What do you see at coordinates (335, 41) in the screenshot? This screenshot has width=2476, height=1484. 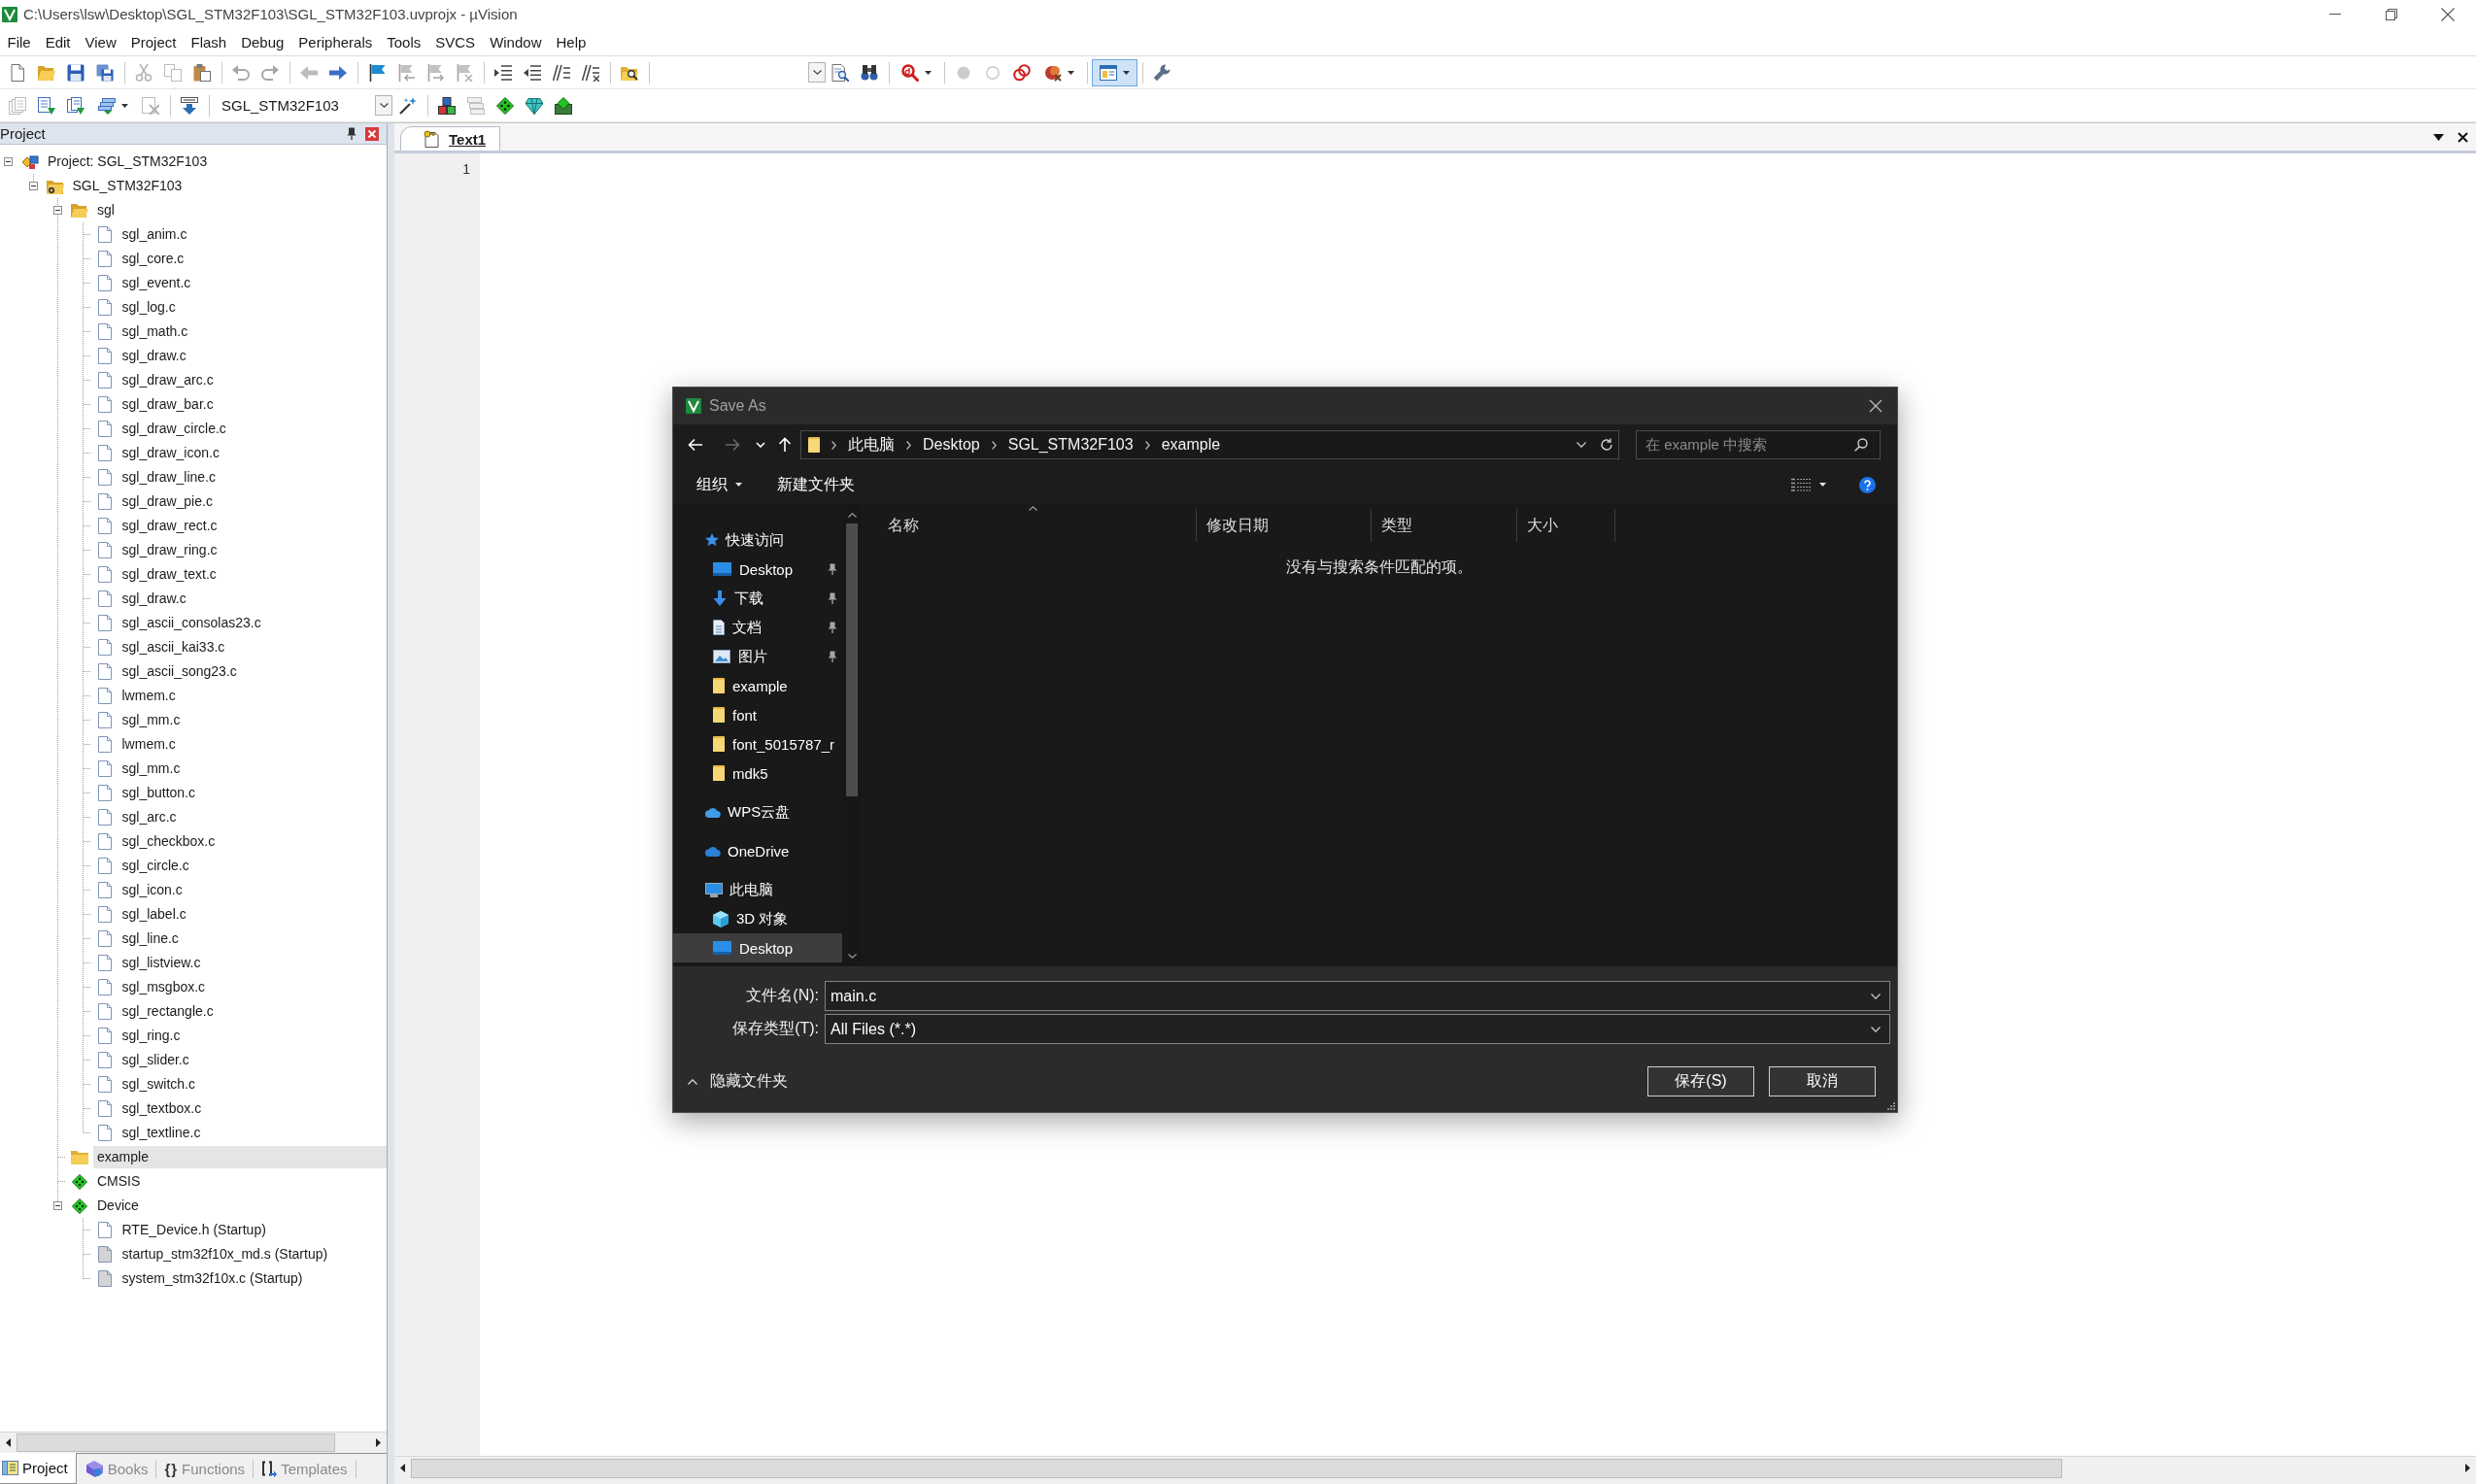 I see `menu-item: Peripherals` at bounding box center [335, 41].